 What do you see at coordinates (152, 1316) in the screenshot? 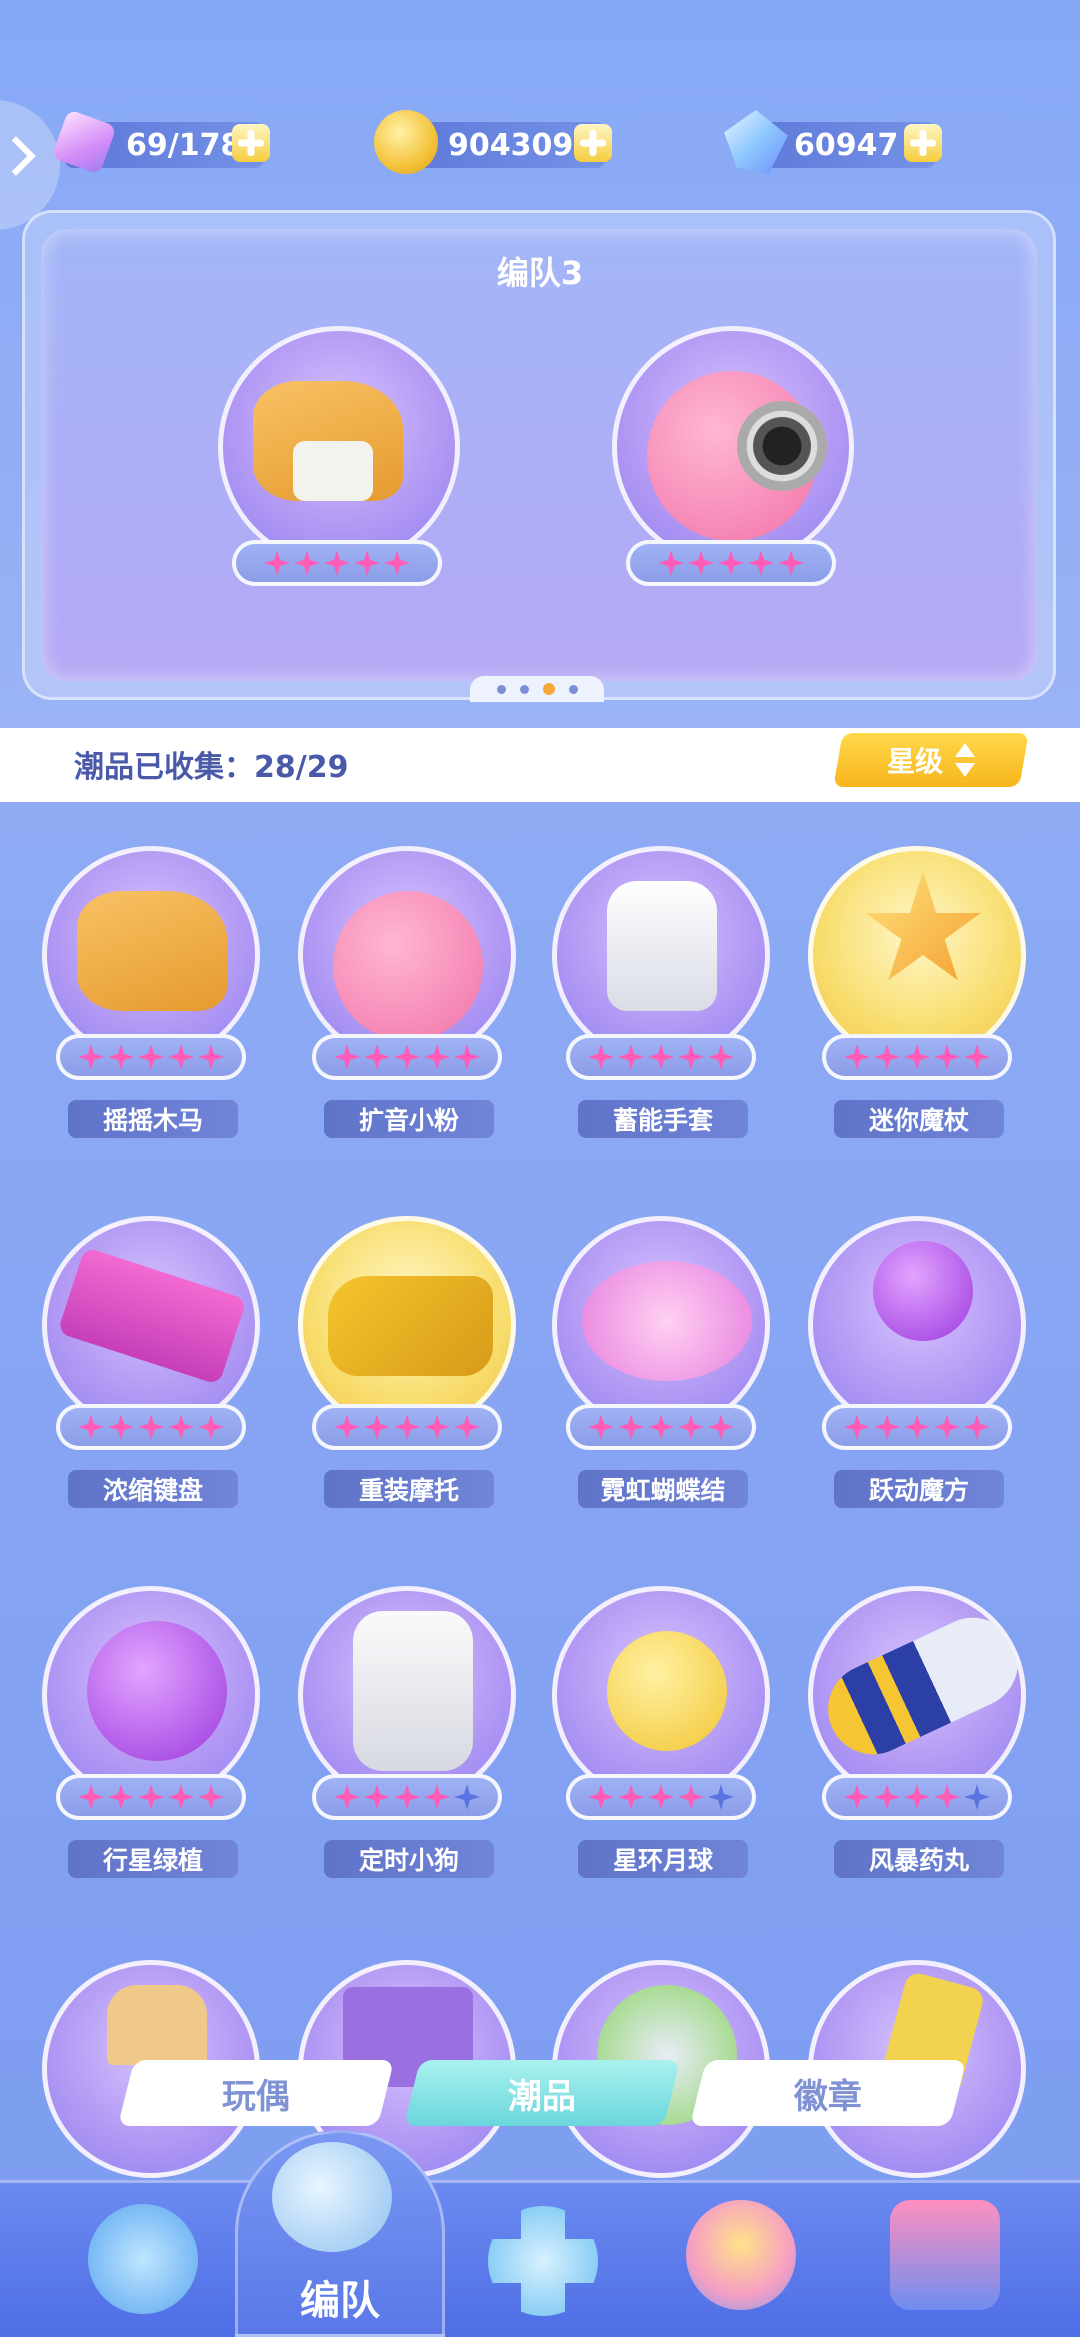
I see `keyboard-art` at bounding box center [152, 1316].